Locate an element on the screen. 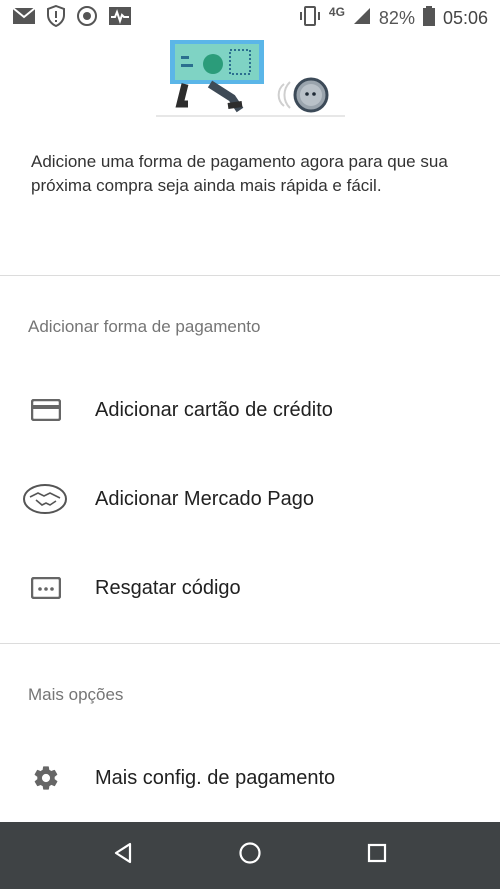 The height and width of the screenshot is (889, 500). handshake-icon is located at coordinates (45, 499).